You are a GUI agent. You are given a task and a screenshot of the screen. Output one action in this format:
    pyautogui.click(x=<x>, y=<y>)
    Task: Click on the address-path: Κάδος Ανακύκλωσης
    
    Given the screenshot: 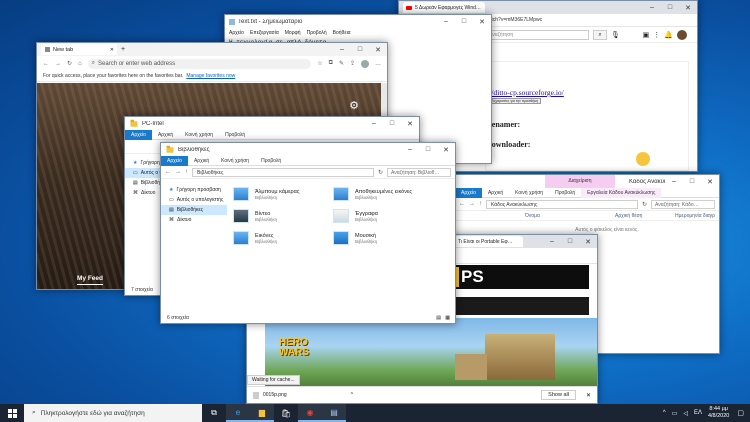 What is the action you would take?
    pyautogui.click(x=562, y=204)
    